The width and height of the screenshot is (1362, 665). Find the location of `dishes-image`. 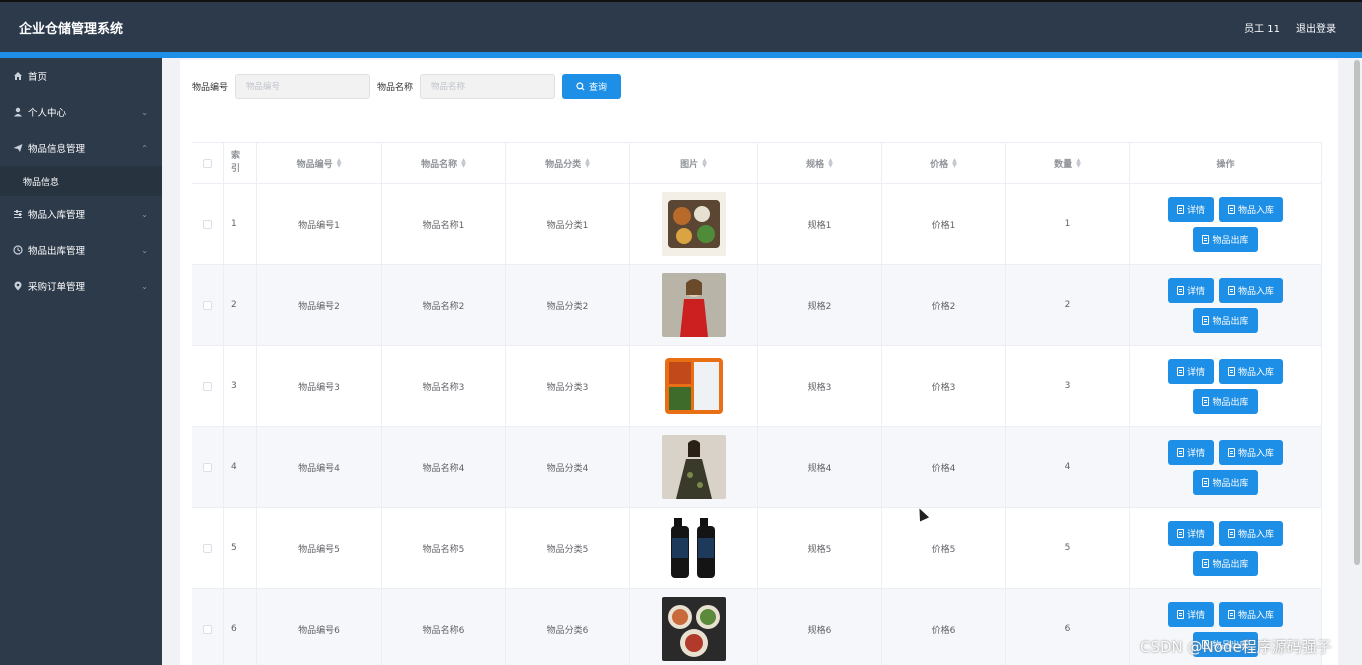

dishes-image is located at coordinates (693, 629).